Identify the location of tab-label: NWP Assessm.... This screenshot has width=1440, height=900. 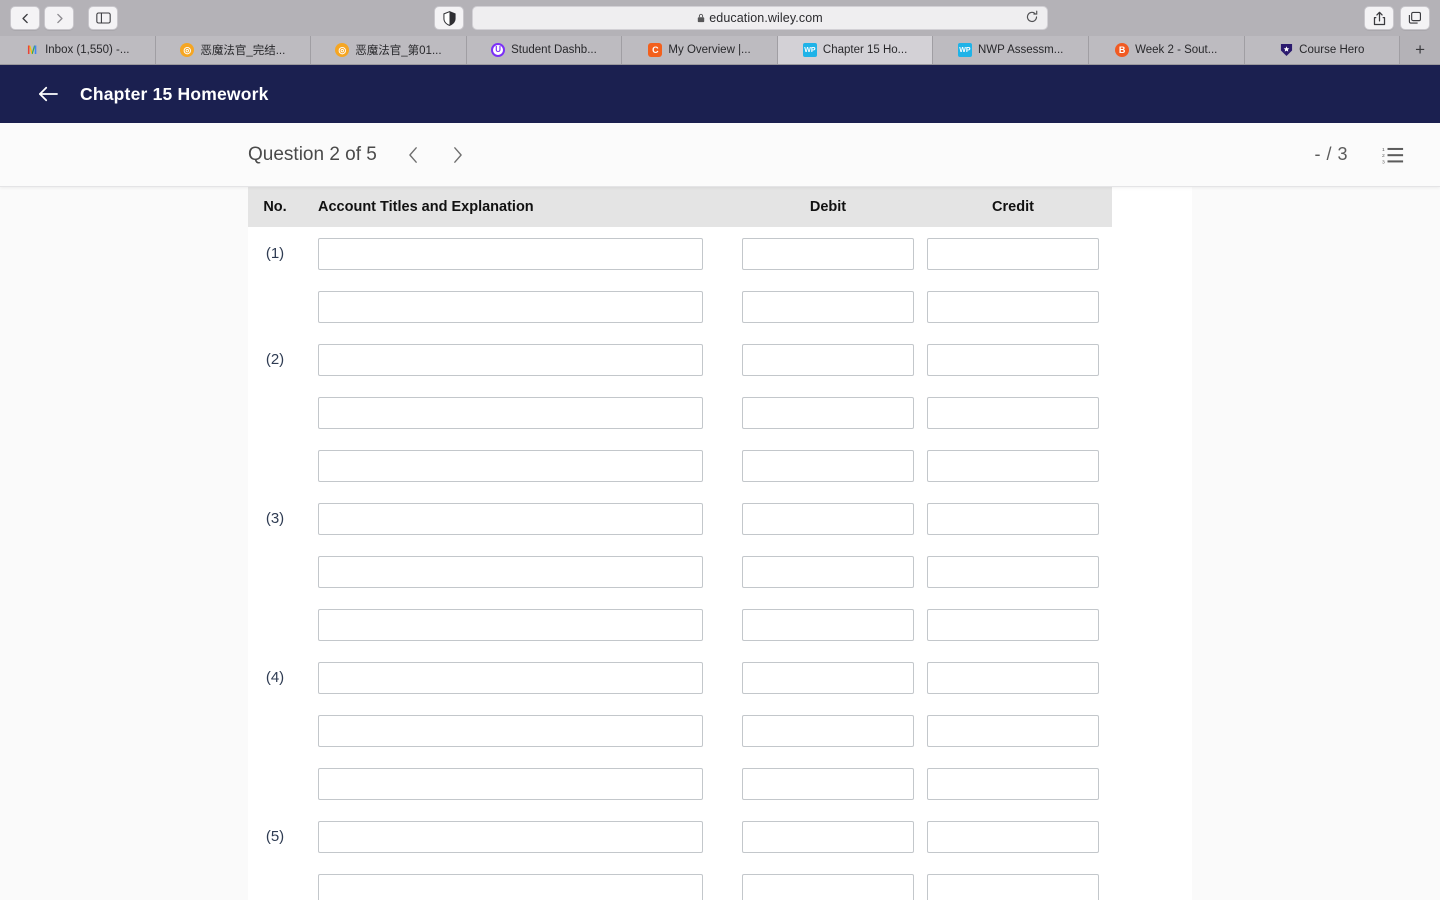
(1020, 50).